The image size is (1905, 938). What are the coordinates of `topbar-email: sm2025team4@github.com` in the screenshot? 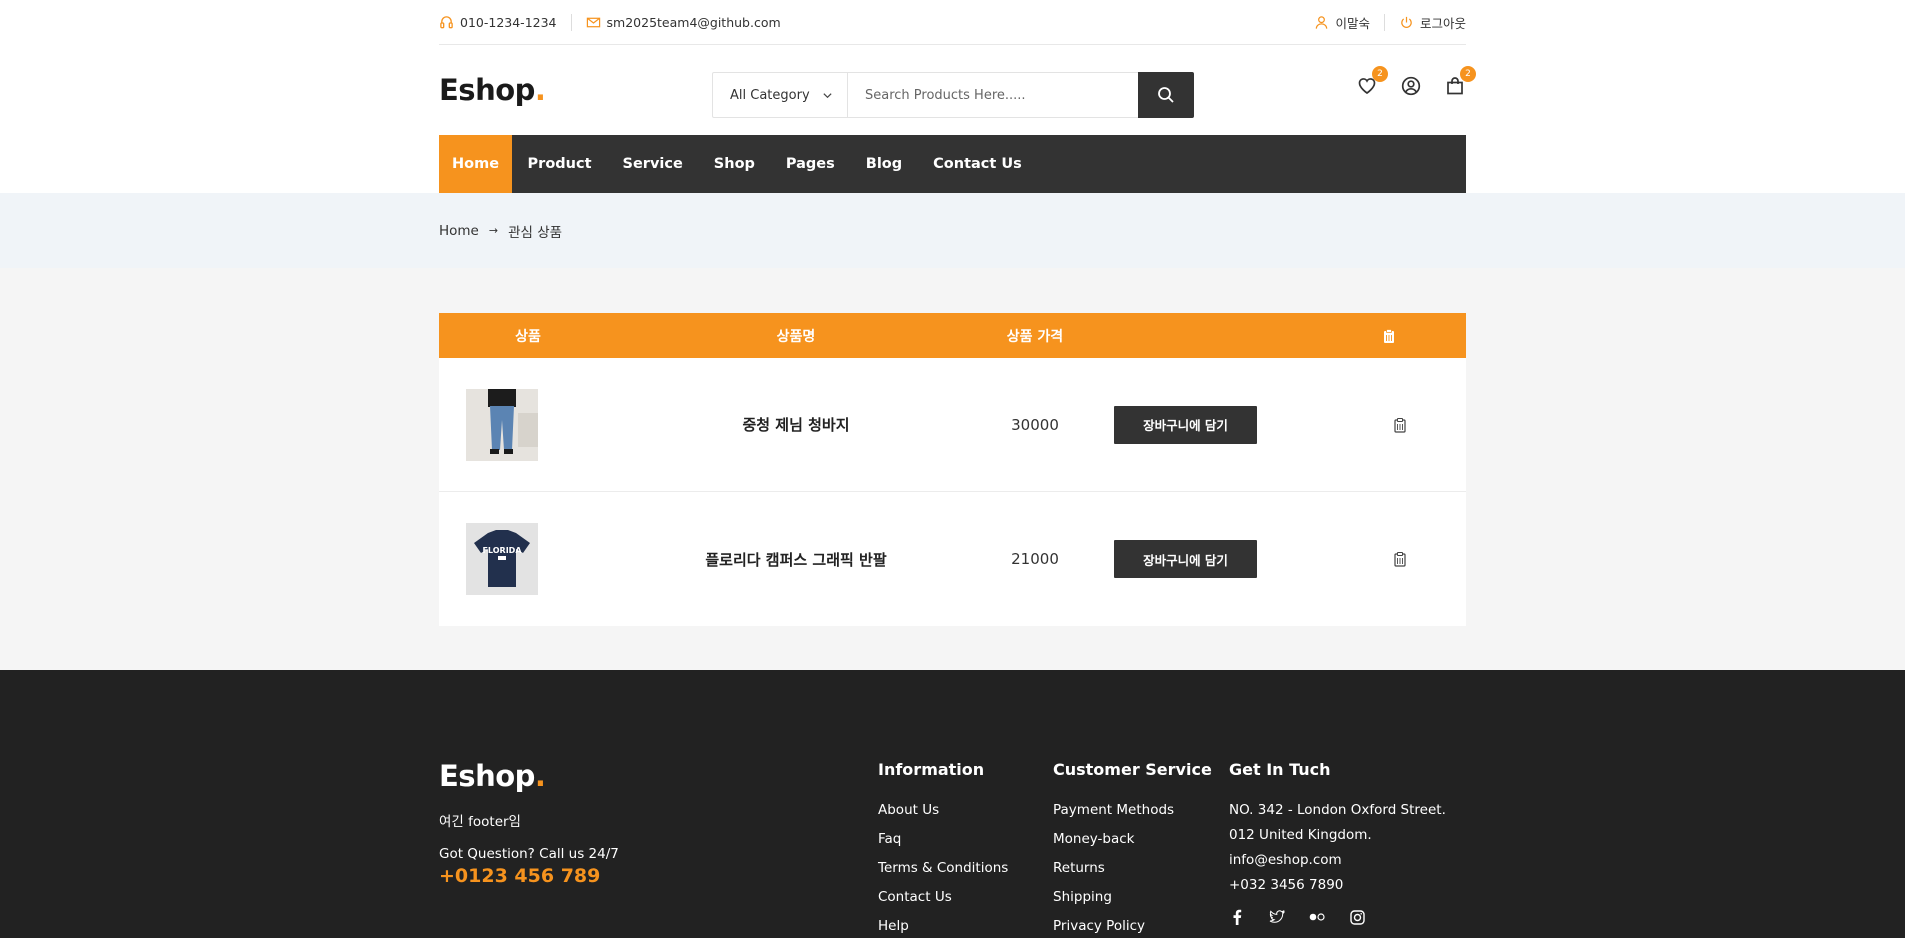 It's located at (683, 22).